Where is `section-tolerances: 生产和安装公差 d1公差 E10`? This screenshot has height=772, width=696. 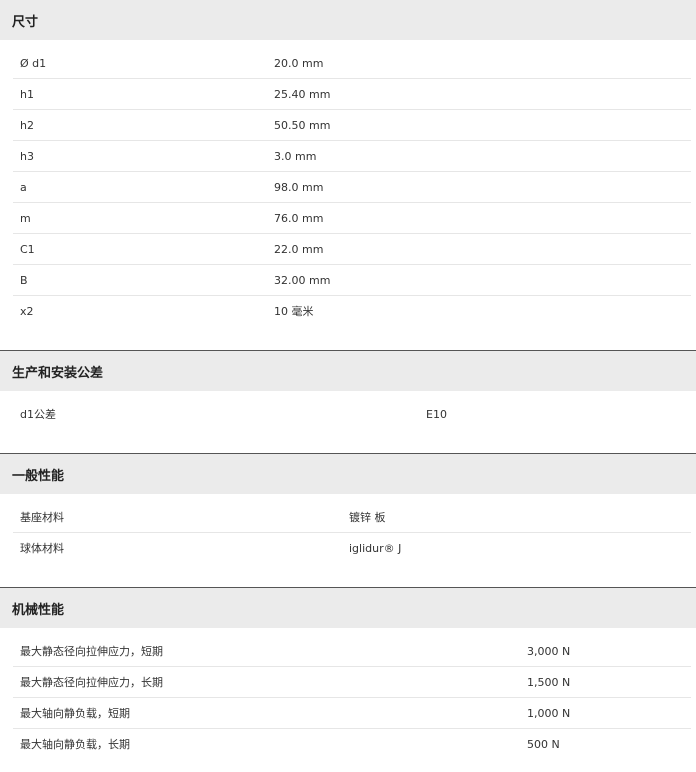
section-tolerances: 生产和安装公差 d1公差 E10 is located at coordinates (348, 386).